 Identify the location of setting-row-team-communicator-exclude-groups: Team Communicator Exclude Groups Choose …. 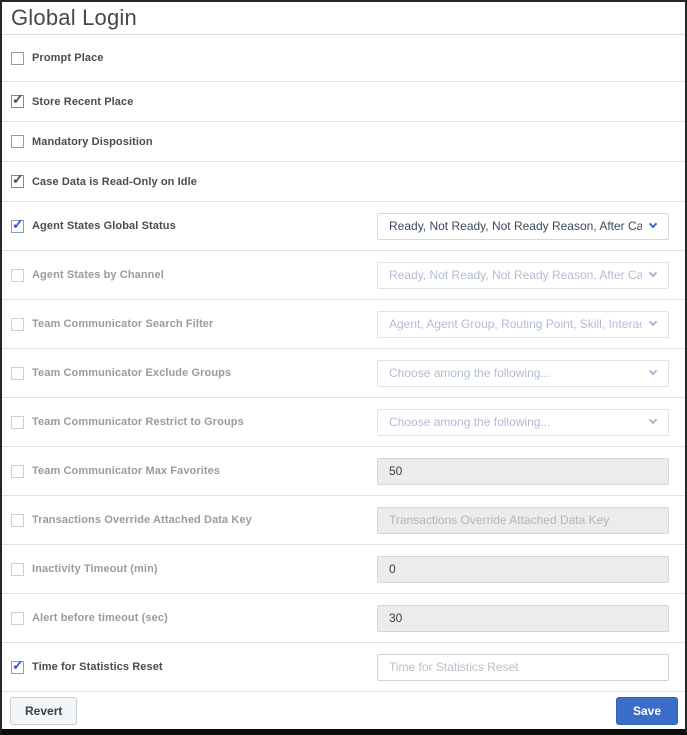
(343, 373).